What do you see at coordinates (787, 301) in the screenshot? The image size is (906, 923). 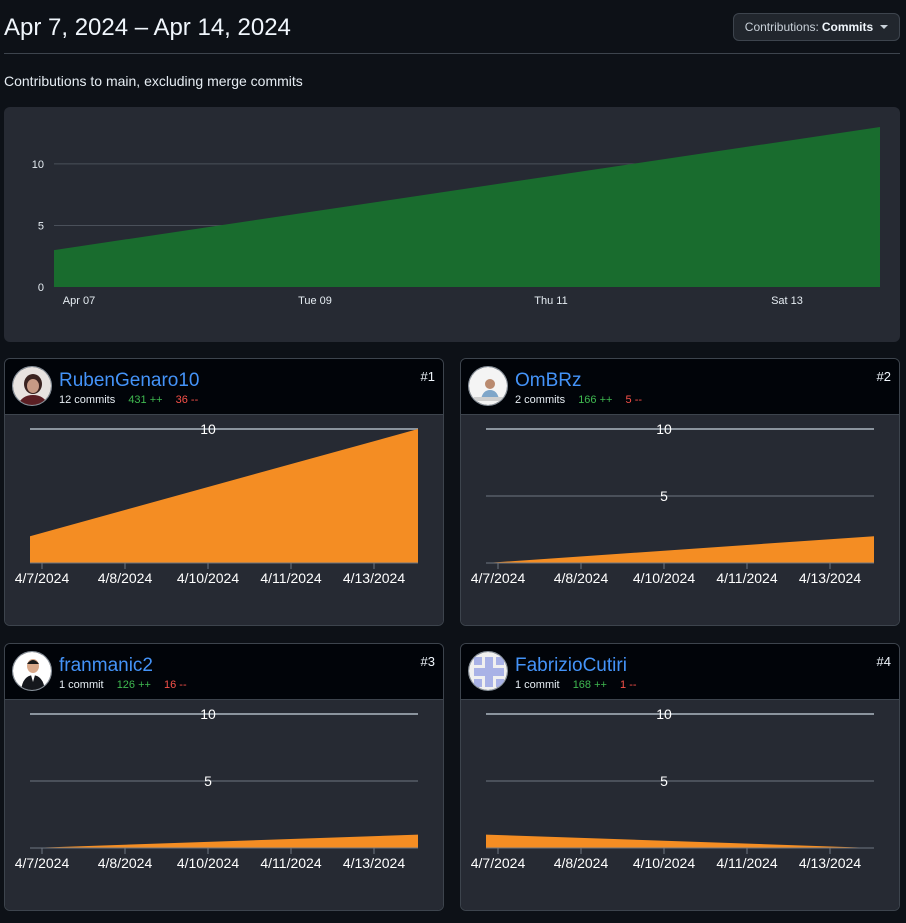 I see `x-tick-label: Sat 13` at bounding box center [787, 301].